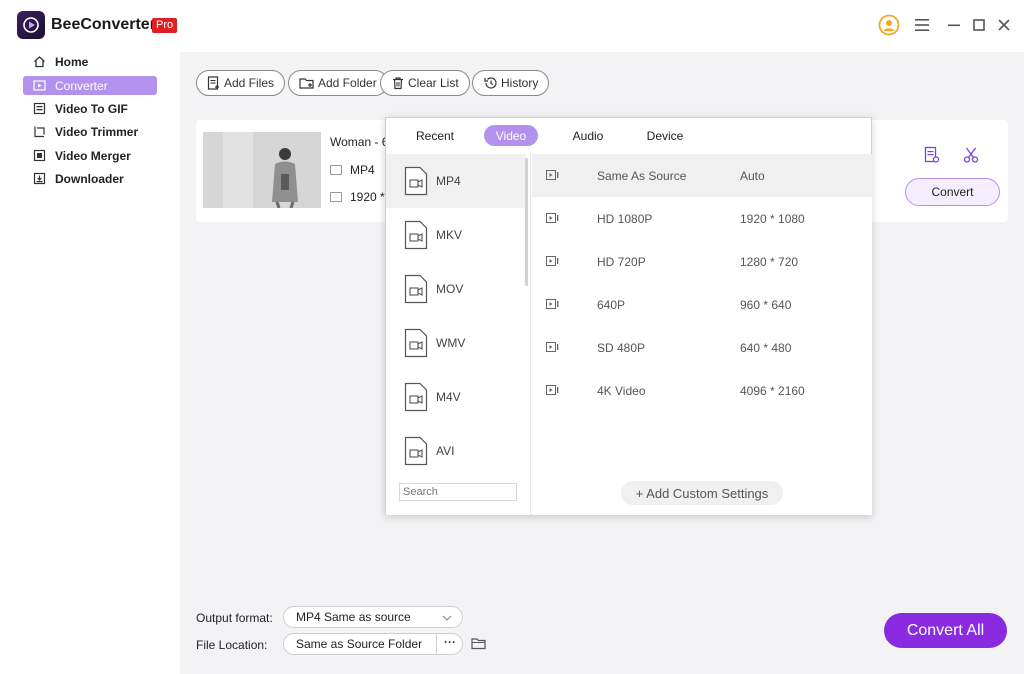 The image size is (1024, 674). Describe the element at coordinates (766, 304) in the screenshot. I see `preset-size: 960 * 640` at that location.